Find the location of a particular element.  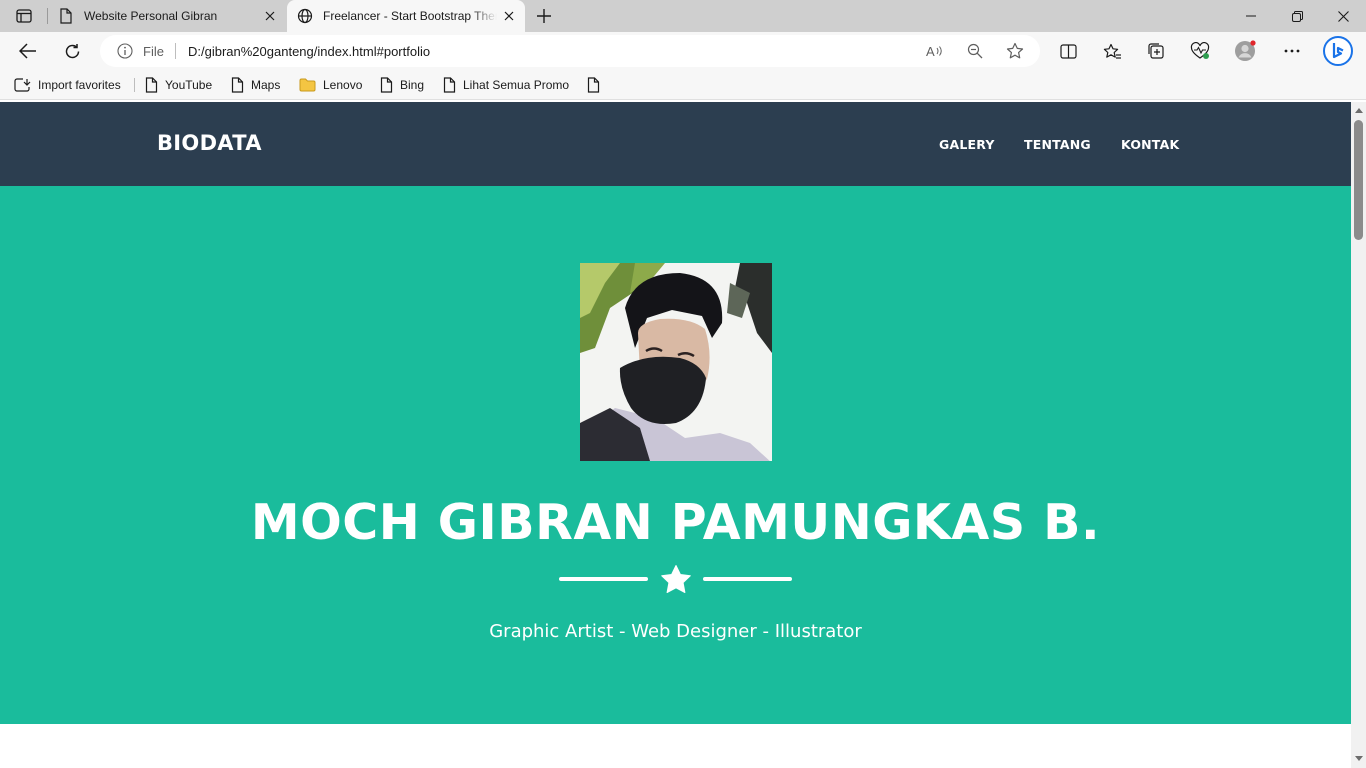

more-menu-icon is located at coordinates (1292, 51).